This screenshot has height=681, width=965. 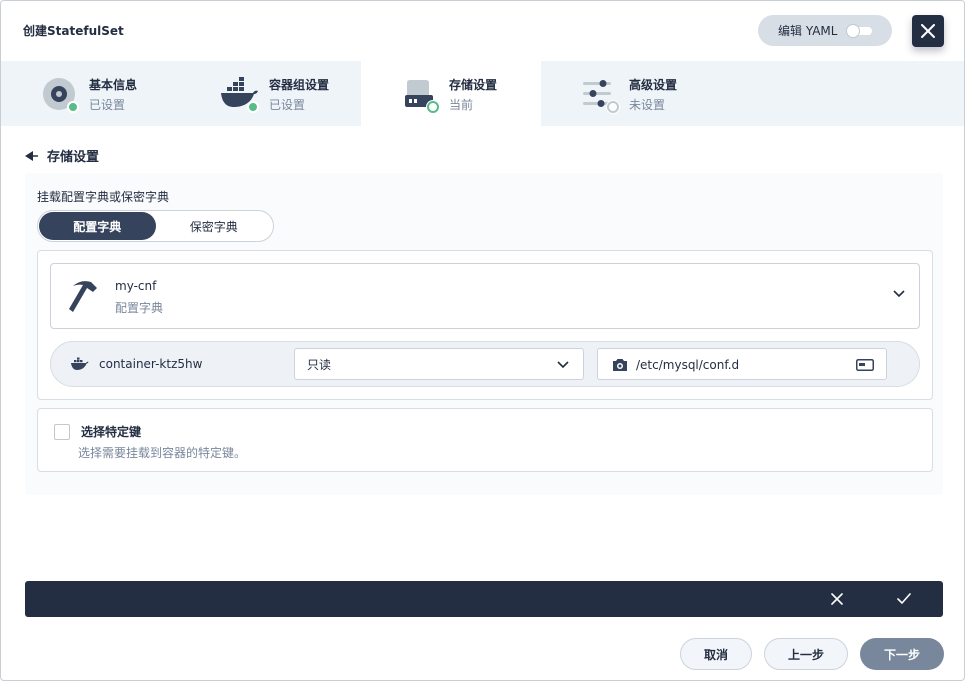 I want to click on hammer-icon, so click(x=83, y=296).